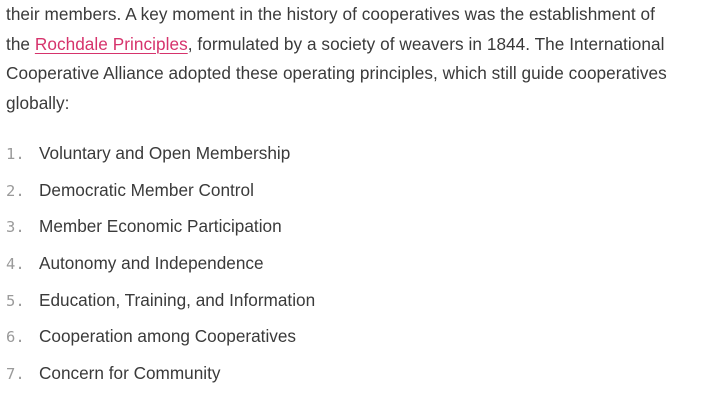 The image size is (726, 400). I want to click on list-item: 4. Autonomy and Independence, so click(160, 271).